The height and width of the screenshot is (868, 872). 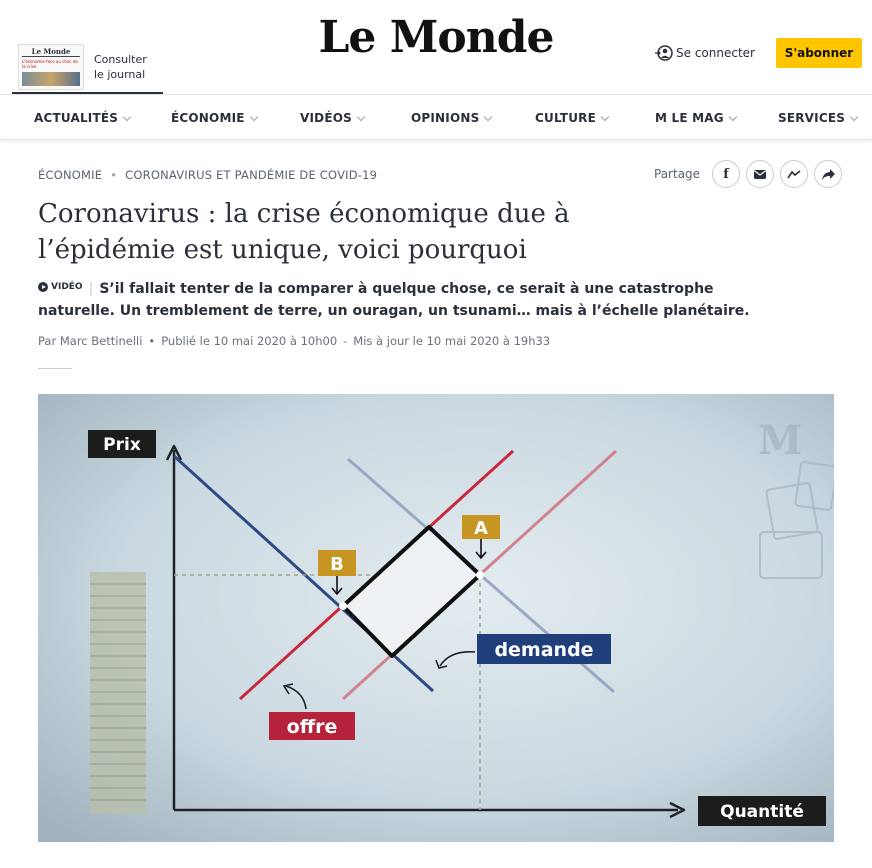 What do you see at coordinates (90, 341) in the screenshot?
I see `author: Par Marc Bettinelli` at bounding box center [90, 341].